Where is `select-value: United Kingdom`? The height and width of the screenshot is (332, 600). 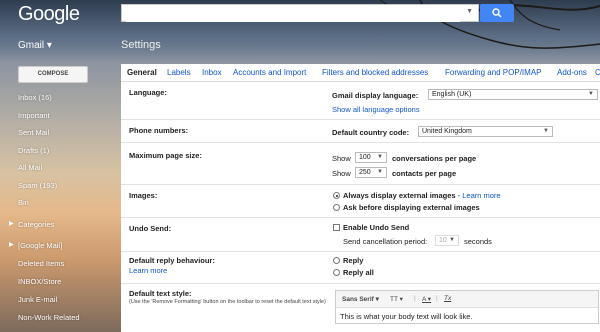
select-value: United Kingdom is located at coordinates (447, 131).